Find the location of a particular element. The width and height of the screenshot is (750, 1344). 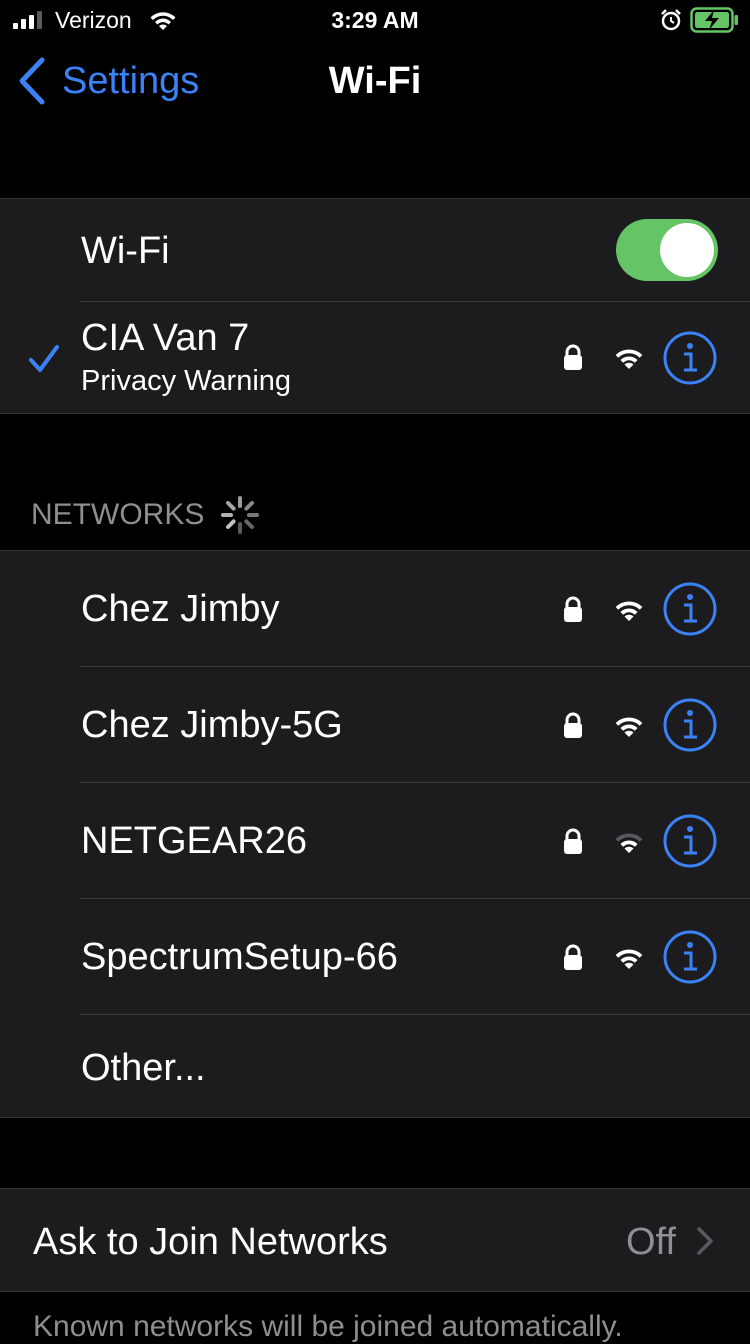

wifi-toggle-row: Wi-Fi is located at coordinates (375, 250).